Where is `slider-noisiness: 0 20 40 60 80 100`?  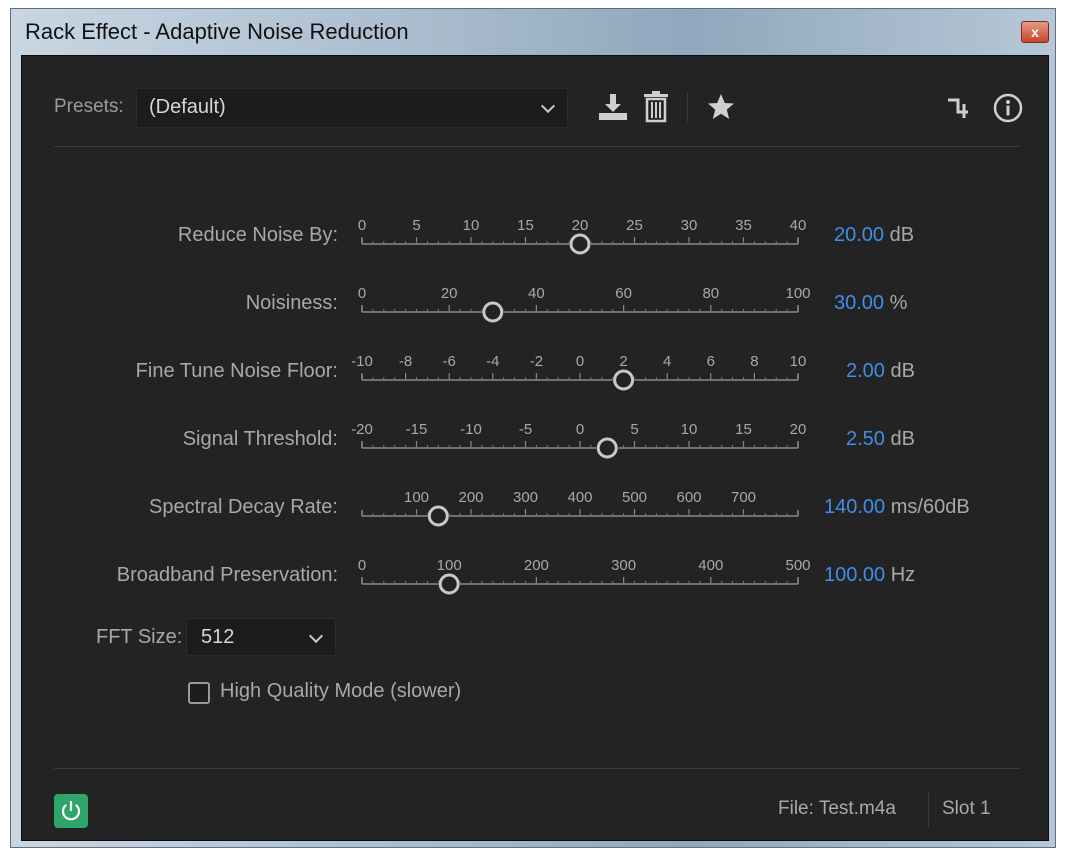 slider-noisiness: 0 20 40 60 80 100 is located at coordinates (583, 303).